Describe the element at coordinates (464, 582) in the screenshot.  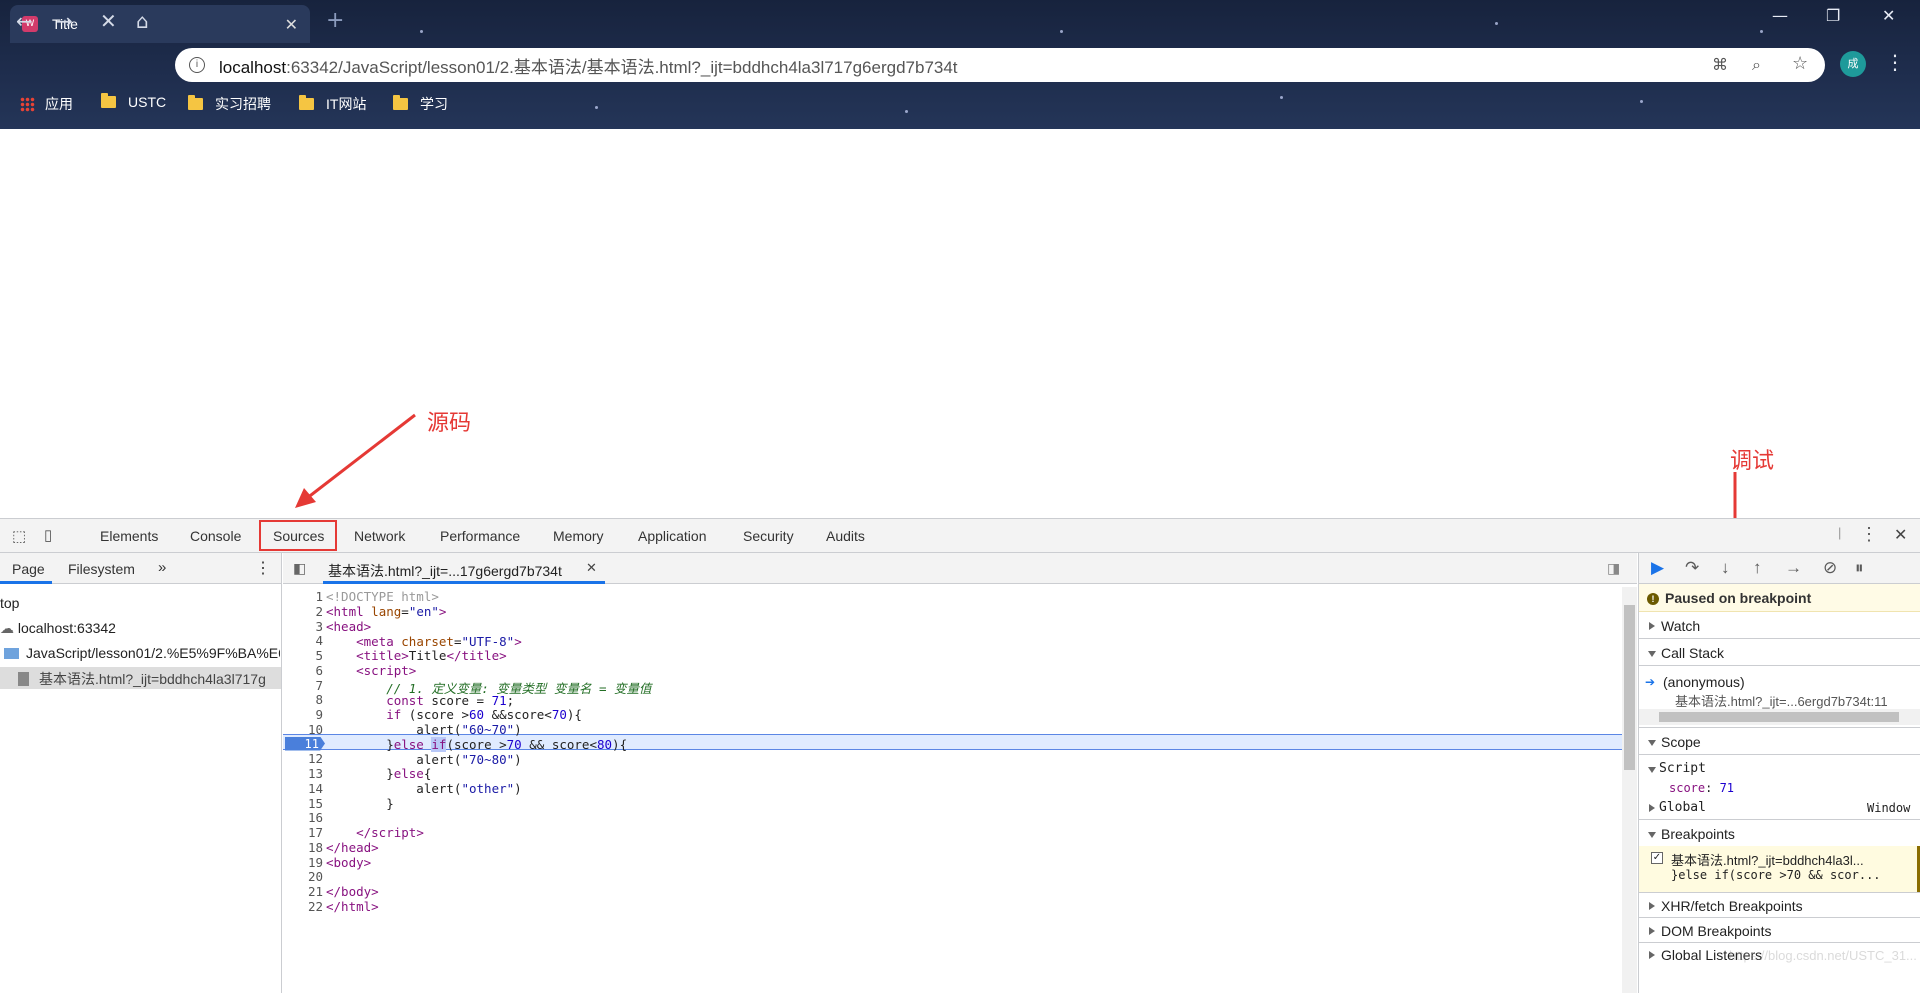
I see `active-file-indicator` at that location.